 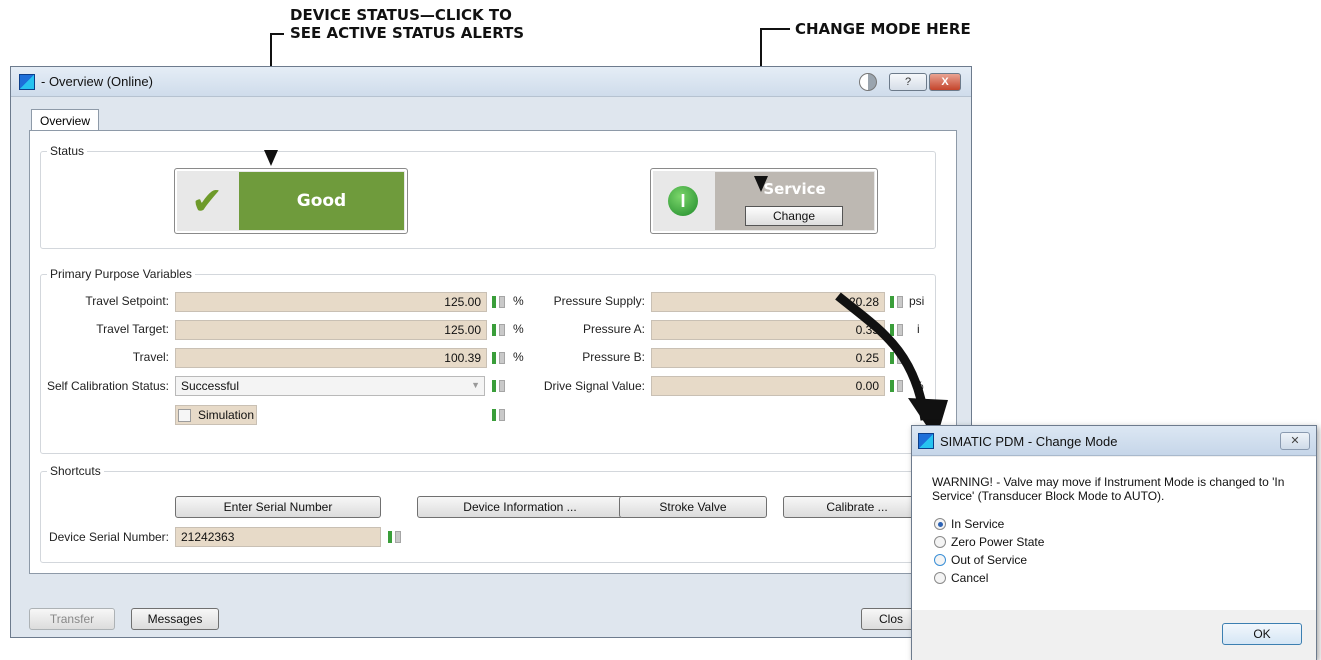 I want to click on dialog-title: SIMATIC PDM - Change Mode, so click(x=1029, y=441).